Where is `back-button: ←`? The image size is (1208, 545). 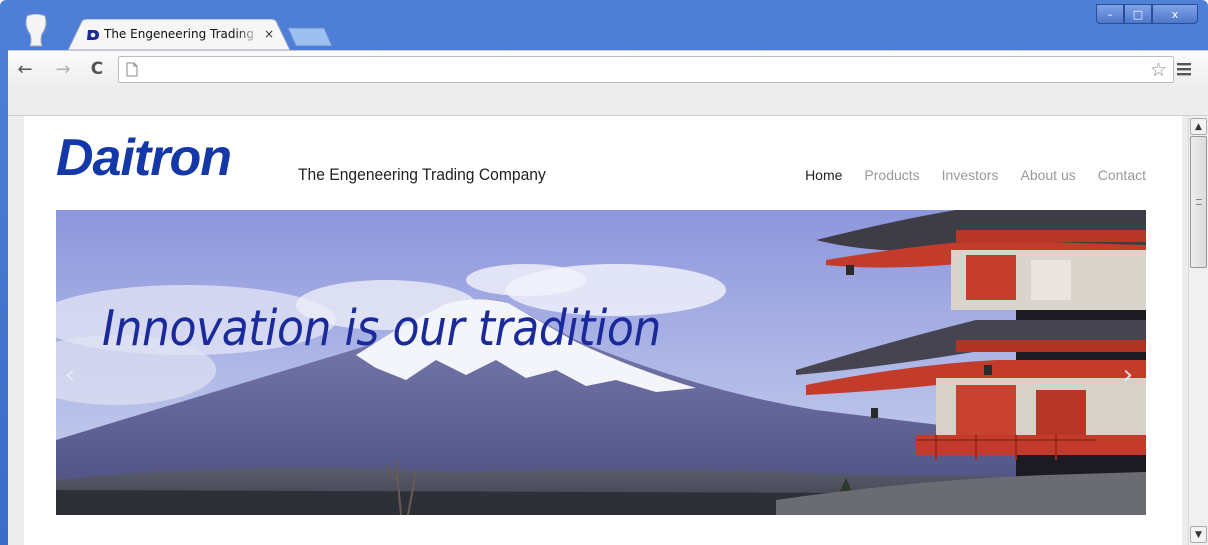 back-button: ← is located at coordinates (25, 69).